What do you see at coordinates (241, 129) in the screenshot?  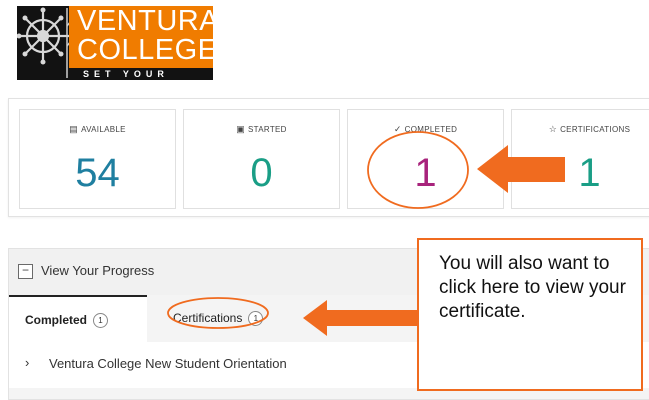 I see `briefcase-icon: ▣` at bounding box center [241, 129].